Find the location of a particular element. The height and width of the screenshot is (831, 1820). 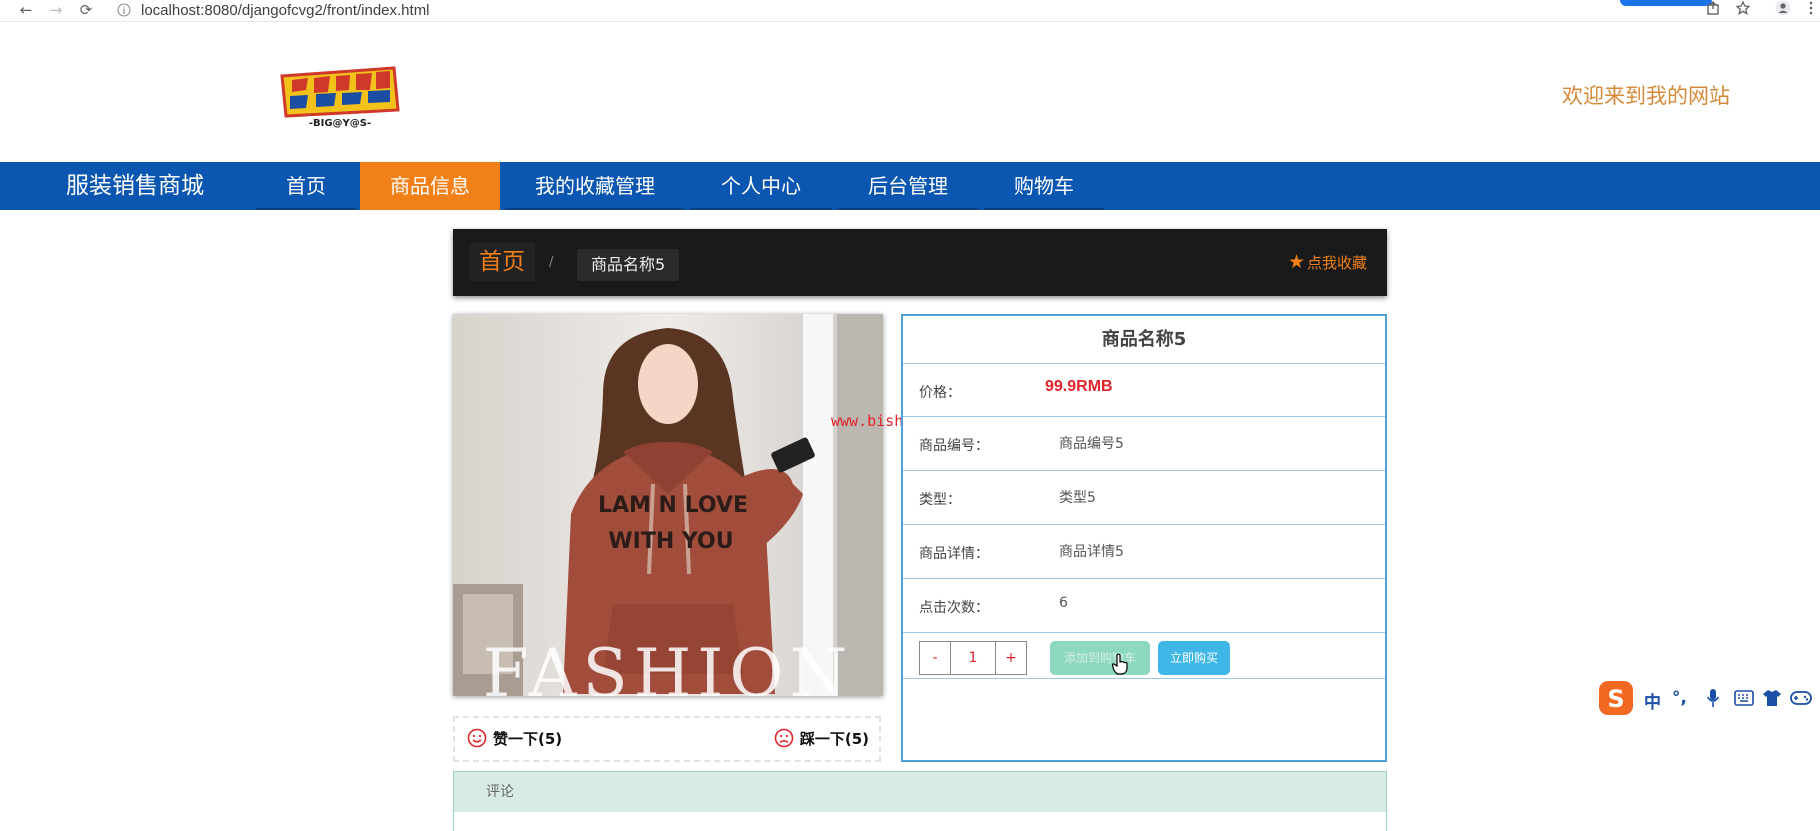

comment-section: 评论 is located at coordinates (920, 801).